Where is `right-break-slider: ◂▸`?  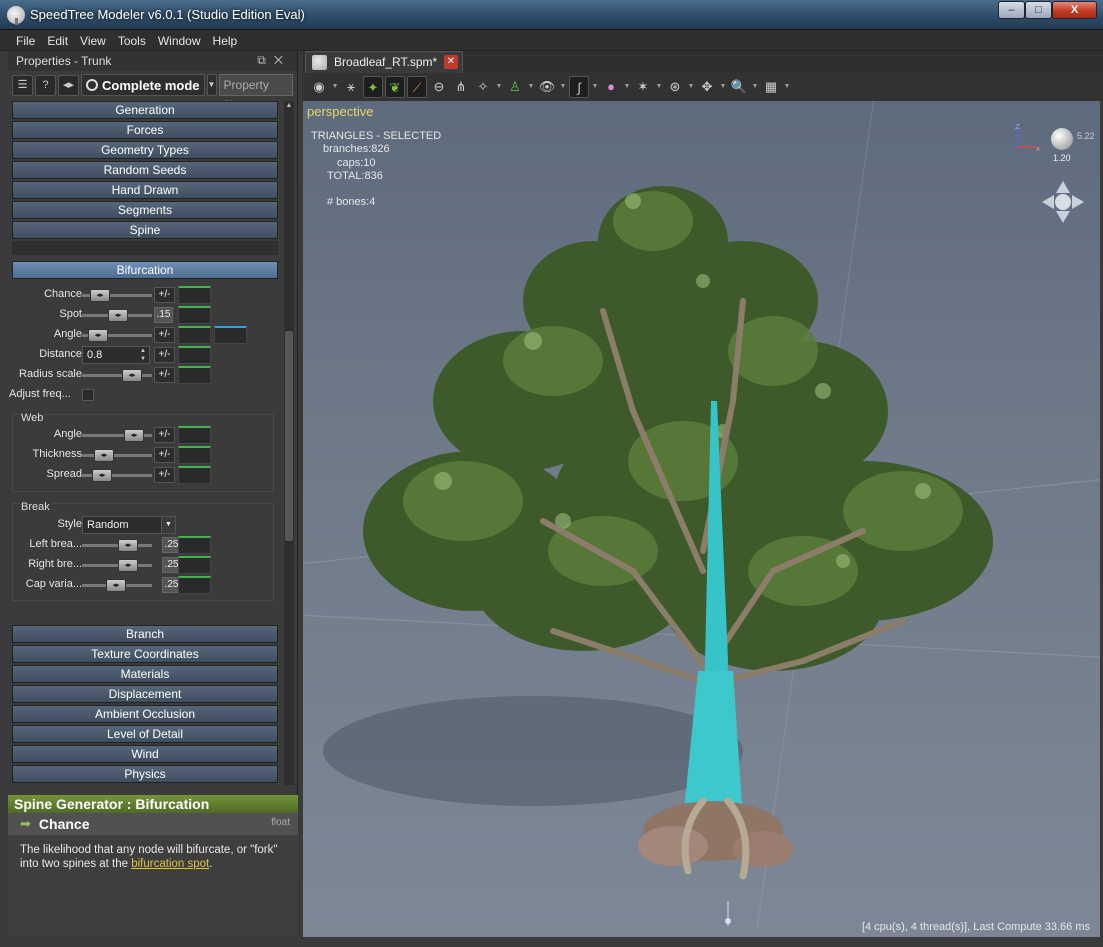
right-break-slider: ◂▸ is located at coordinates (117, 565).